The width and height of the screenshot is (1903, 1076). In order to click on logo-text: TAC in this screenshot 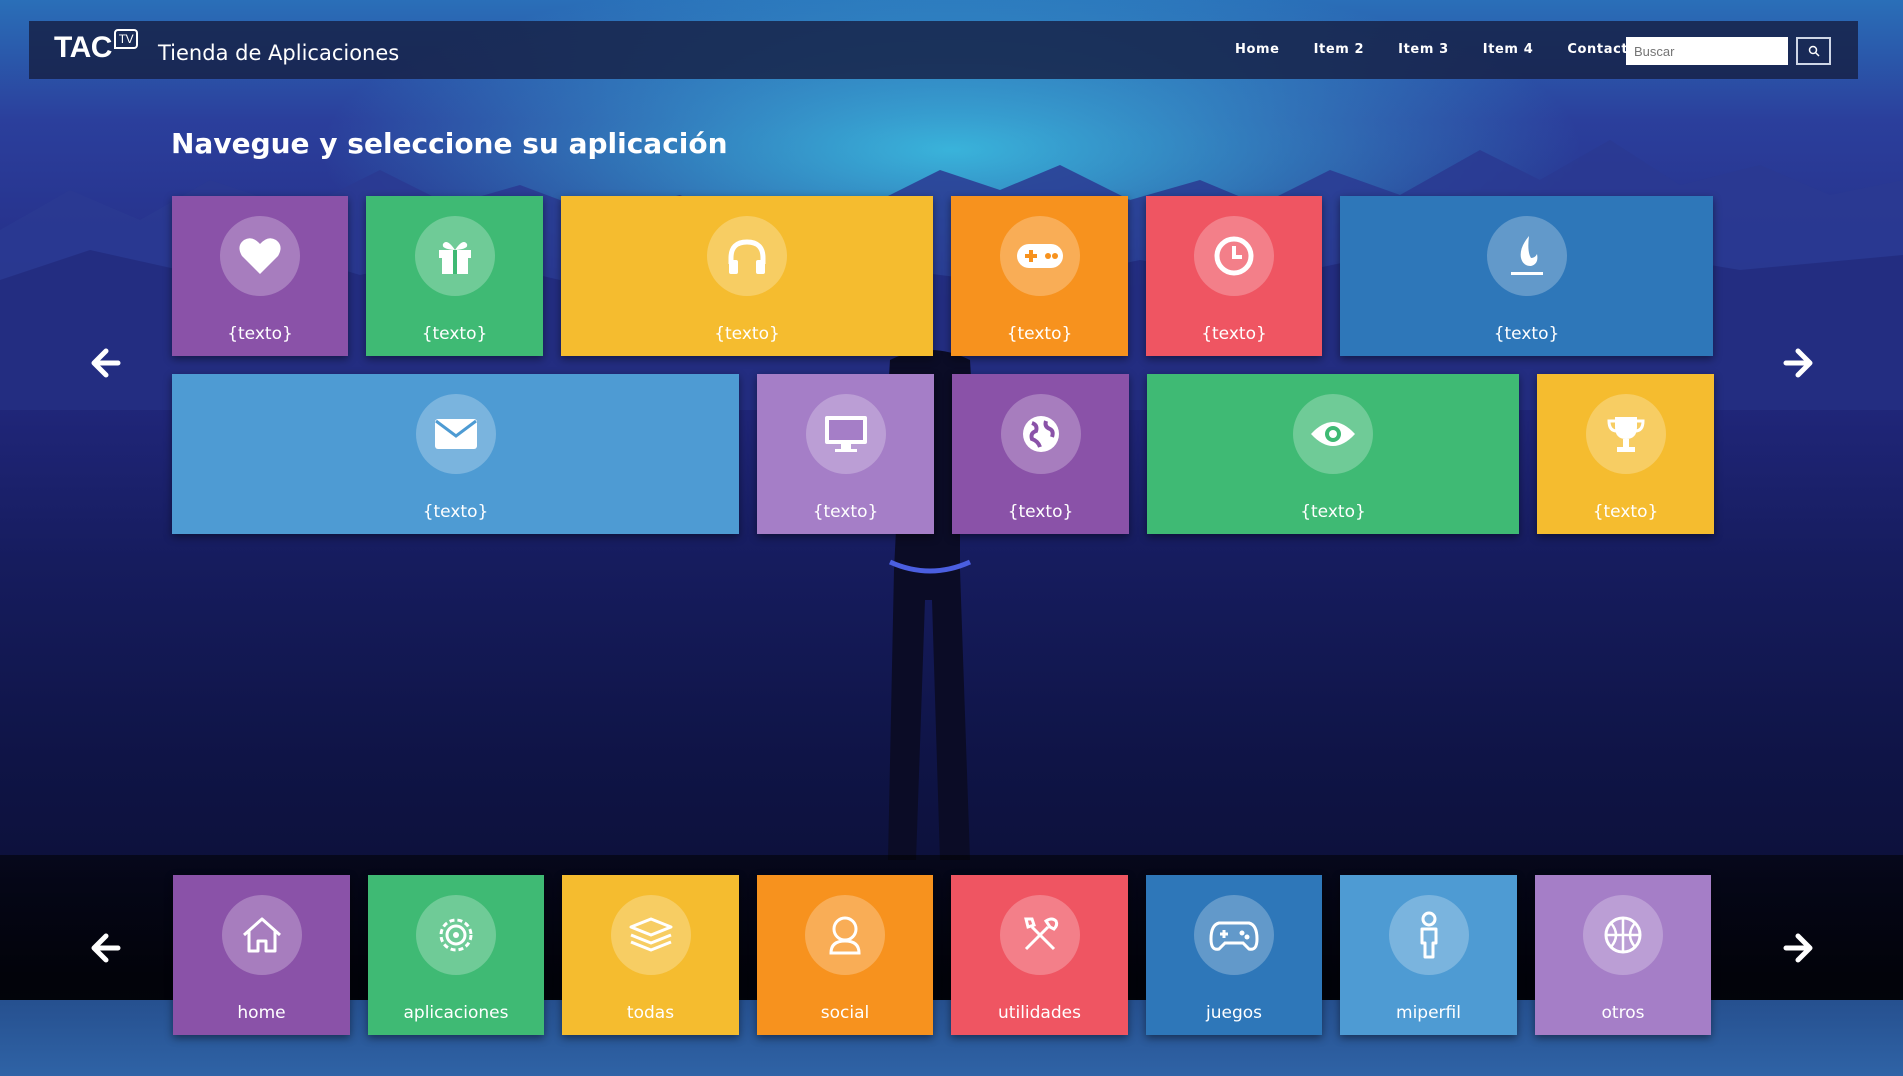, I will do `click(83, 47)`.